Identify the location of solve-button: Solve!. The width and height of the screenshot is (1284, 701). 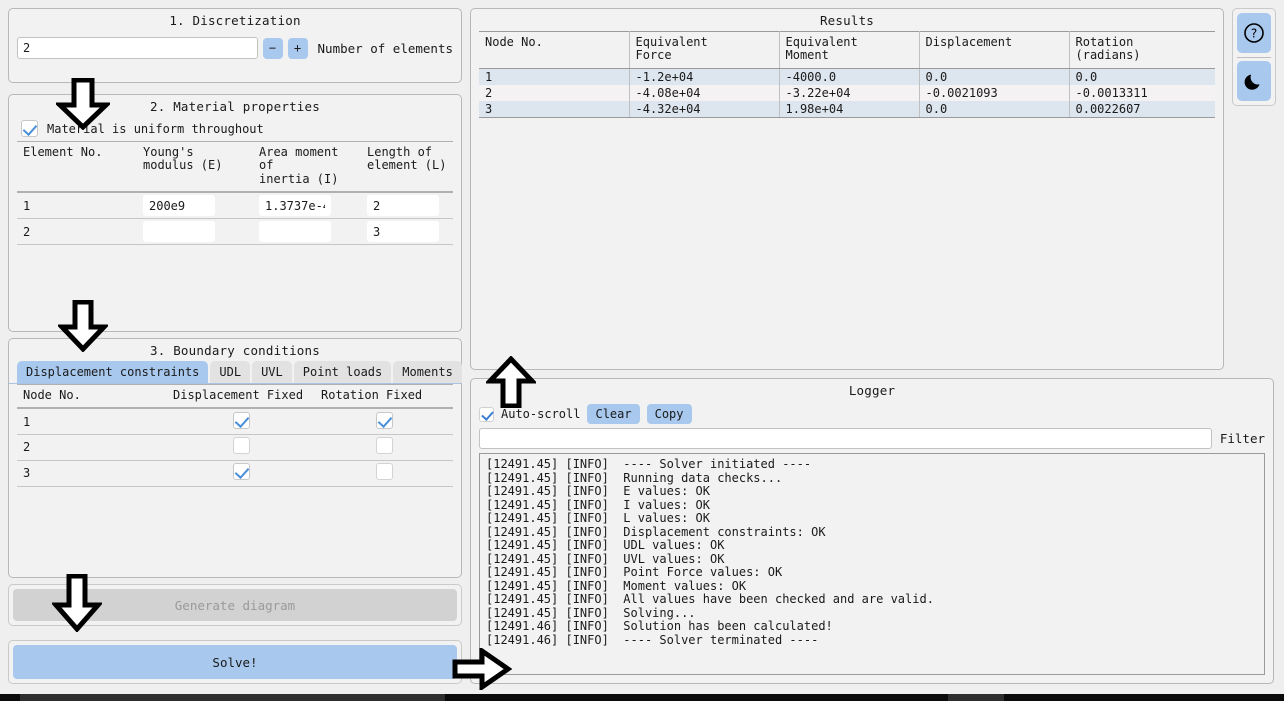
(235, 662).